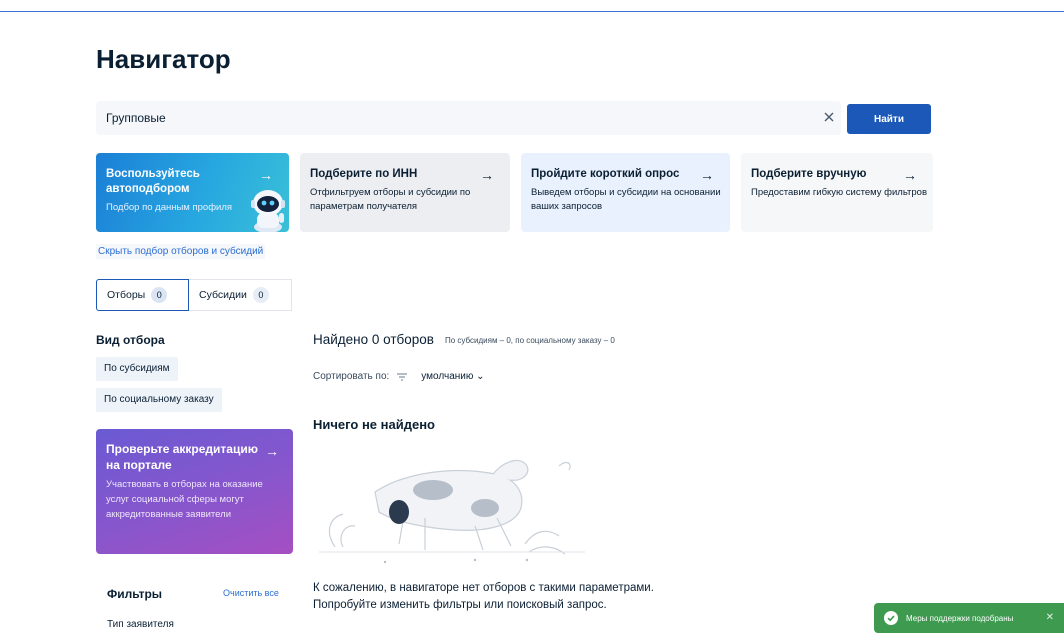  What do you see at coordinates (532, 11) in the screenshot?
I see `top-divider` at bounding box center [532, 11].